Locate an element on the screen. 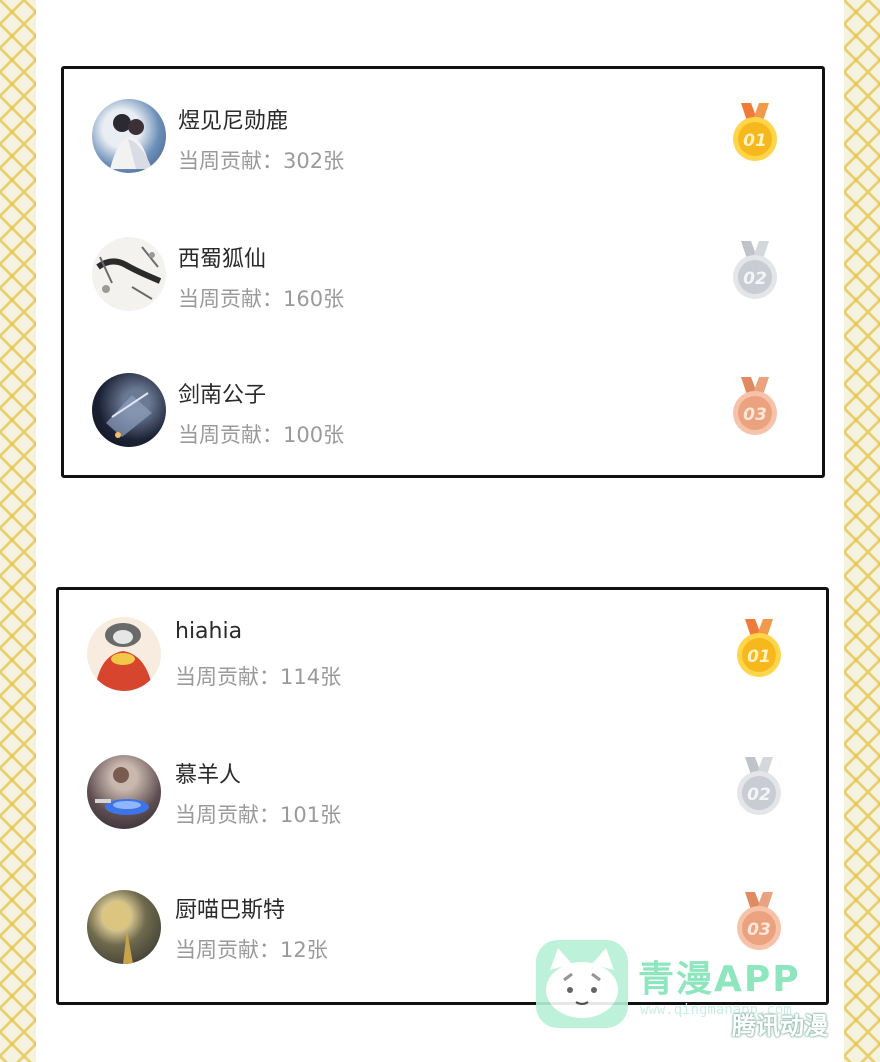 Image resolution: width=880 pixels, height=1062 pixels. watermark-title: 青漫APP is located at coordinates (719, 979).